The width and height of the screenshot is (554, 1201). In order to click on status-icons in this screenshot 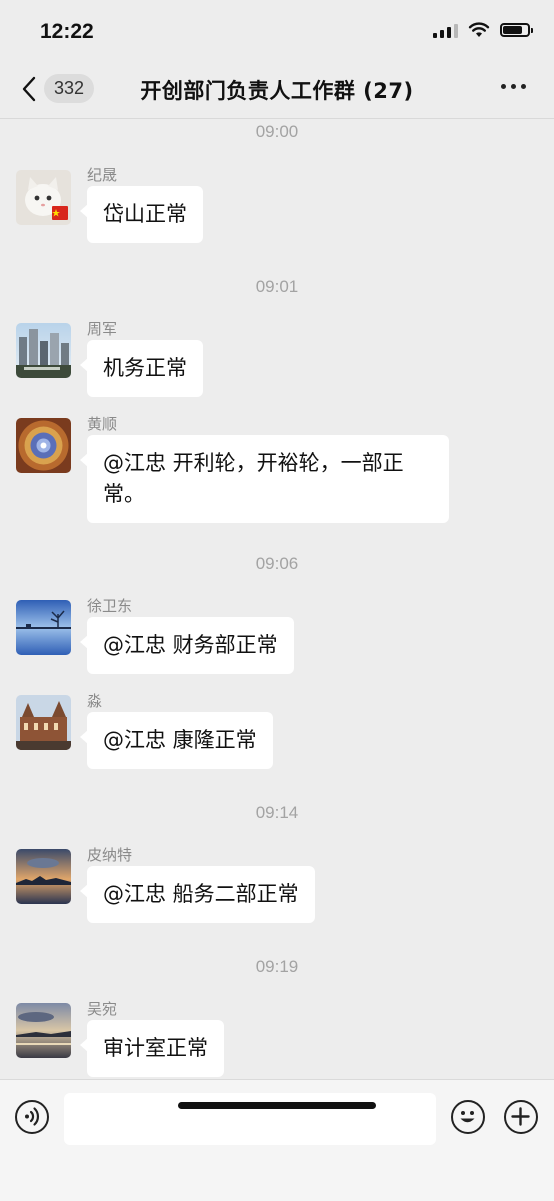, I will do `click(483, 30)`.